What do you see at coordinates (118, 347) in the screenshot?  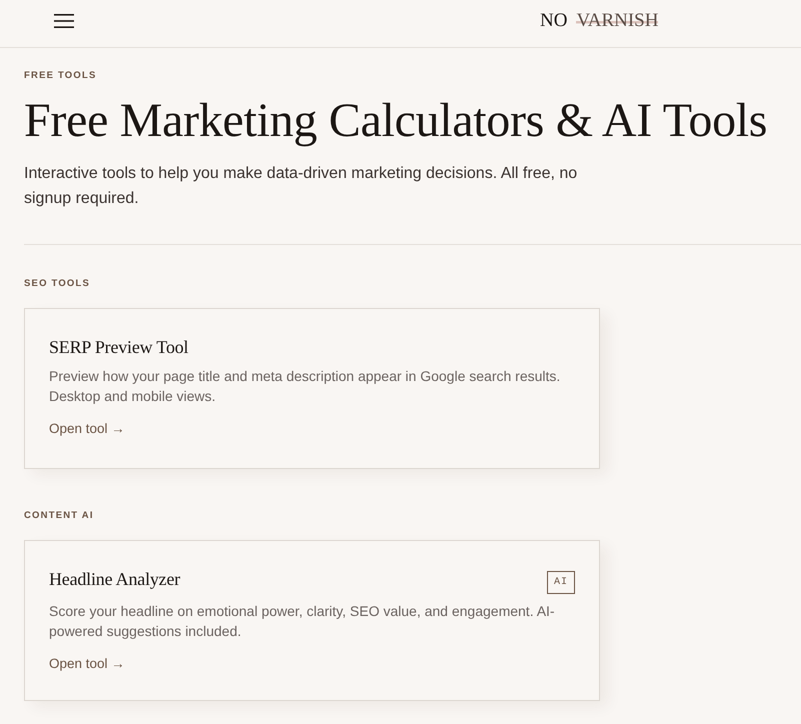 I see `card-title: SERP Preview Tool` at bounding box center [118, 347].